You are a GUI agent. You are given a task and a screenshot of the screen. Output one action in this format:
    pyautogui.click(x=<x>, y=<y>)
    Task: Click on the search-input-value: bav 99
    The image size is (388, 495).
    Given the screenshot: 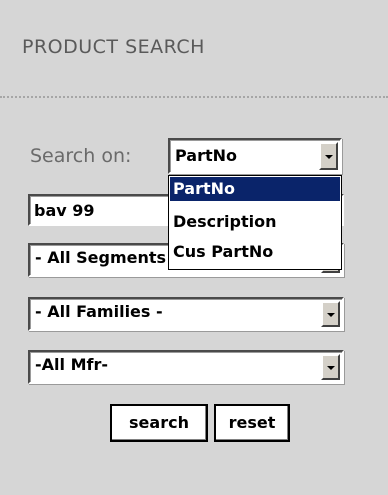 What is the action you would take?
    pyautogui.click(x=64, y=210)
    